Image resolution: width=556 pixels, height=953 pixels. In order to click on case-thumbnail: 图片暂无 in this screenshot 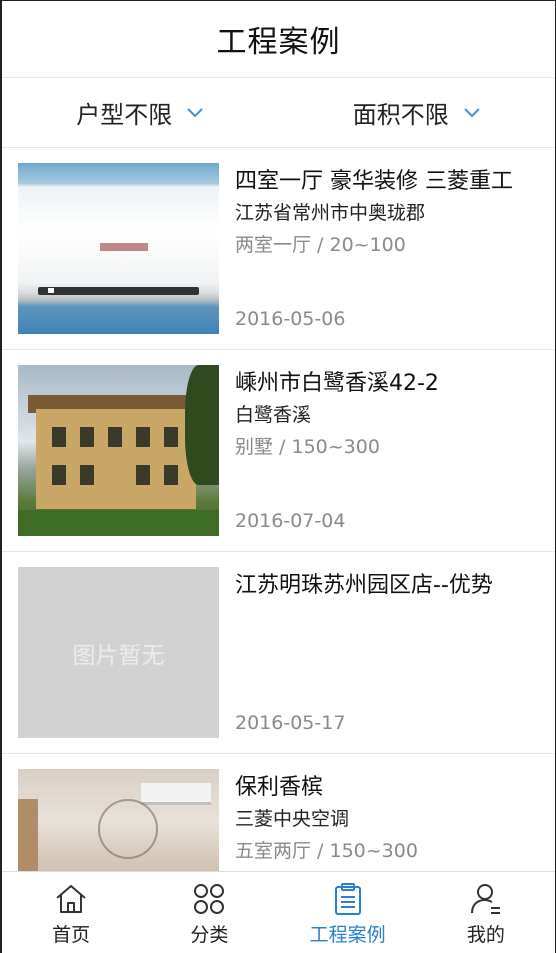, I will do `click(118, 652)`.